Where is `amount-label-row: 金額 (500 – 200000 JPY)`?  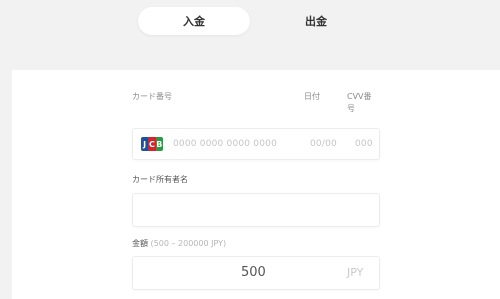 amount-label-row: 金額 (500 – 200000 JPY) is located at coordinates (179, 243).